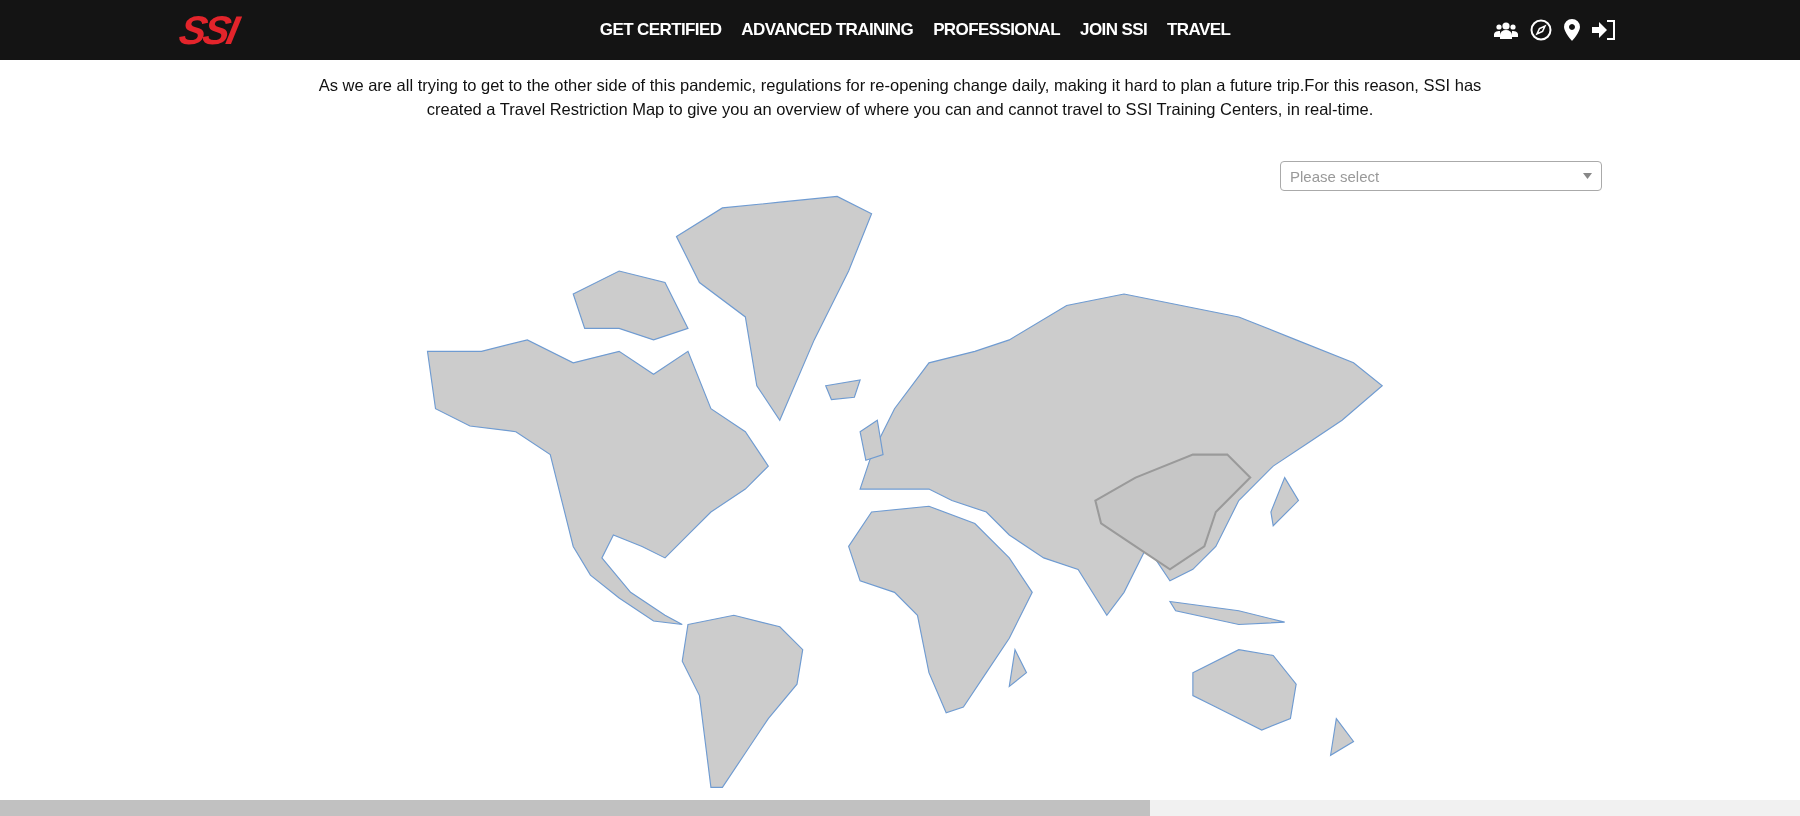 The width and height of the screenshot is (1800, 816). Describe the element at coordinates (827, 30) in the screenshot. I see `nav-link: ADVANCED TRAINING` at that location.